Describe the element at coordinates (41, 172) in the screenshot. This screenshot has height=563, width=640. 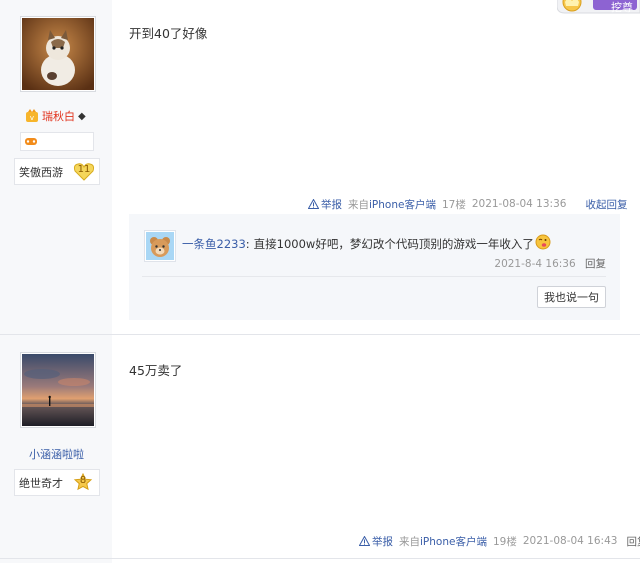
I see `level-title: 笑傲西游` at that location.